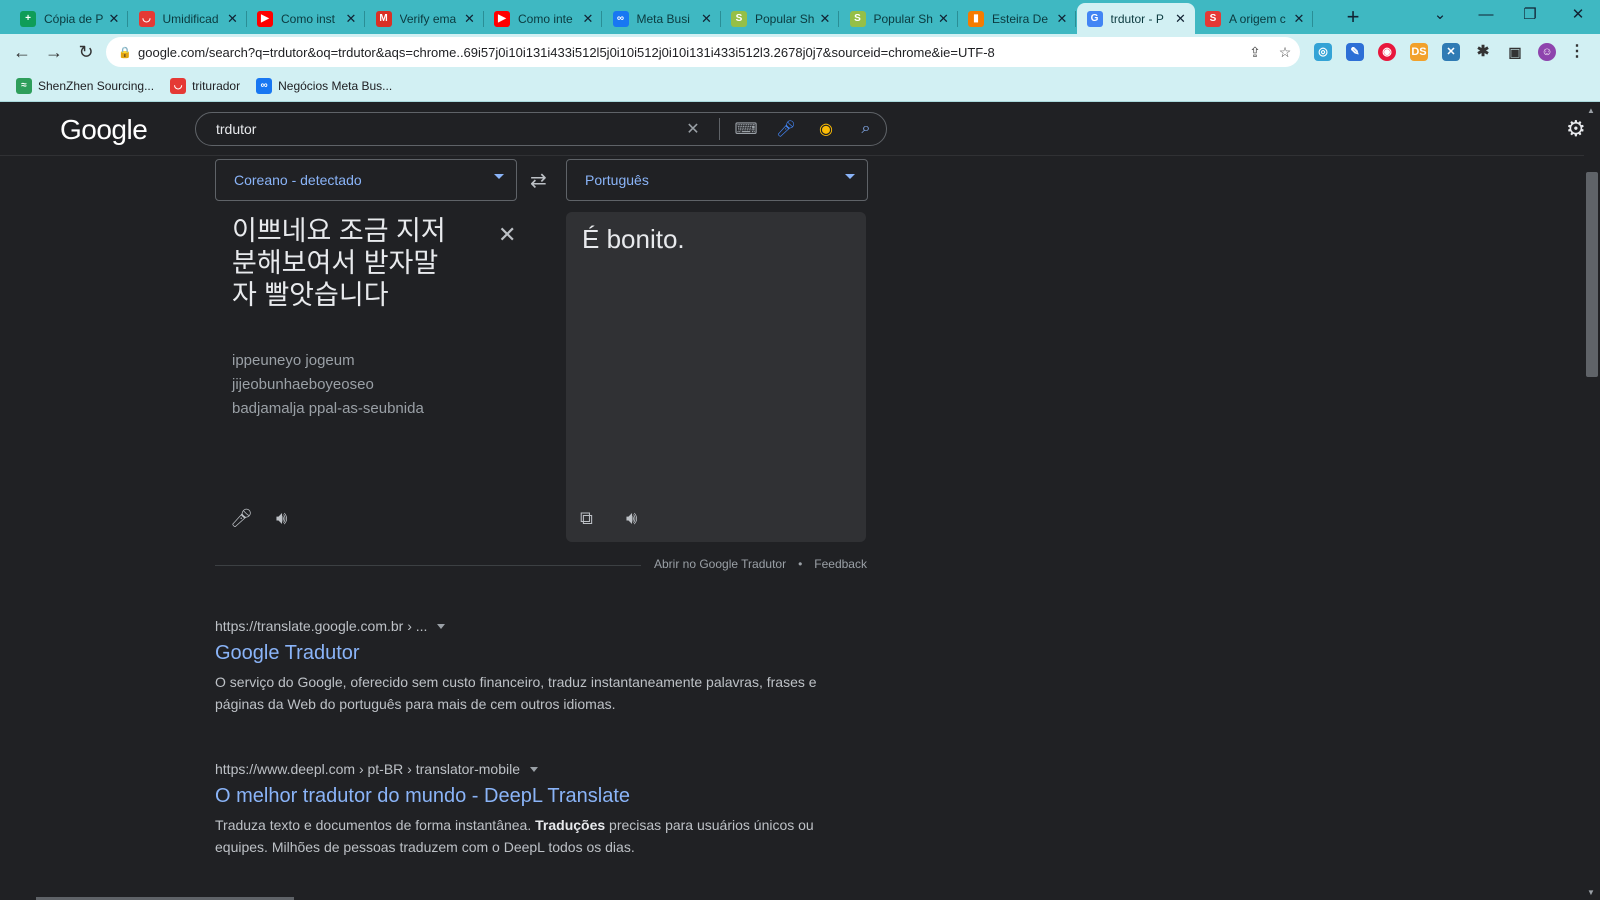 Image resolution: width=1600 pixels, height=900 pixels. What do you see at coordinates (54, 52) in the screenshot?
I see `forward-button: →` at bounding box center [54, 52].